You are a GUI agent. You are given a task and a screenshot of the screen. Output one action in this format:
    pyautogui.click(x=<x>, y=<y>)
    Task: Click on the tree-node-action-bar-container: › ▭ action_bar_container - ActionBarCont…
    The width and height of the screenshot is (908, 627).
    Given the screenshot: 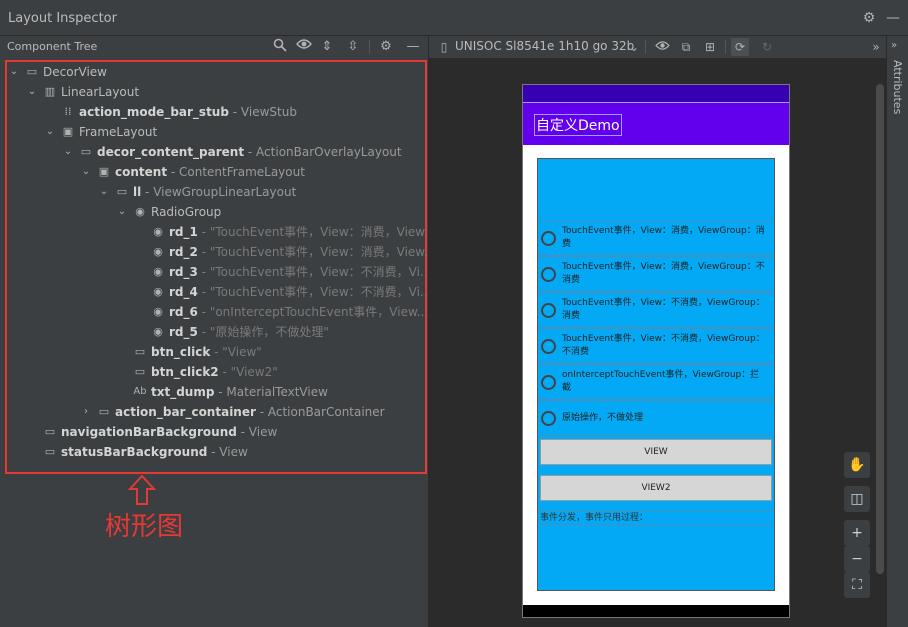 What is the action you would take?
    pyautogui.click(x=216, y=412)
    